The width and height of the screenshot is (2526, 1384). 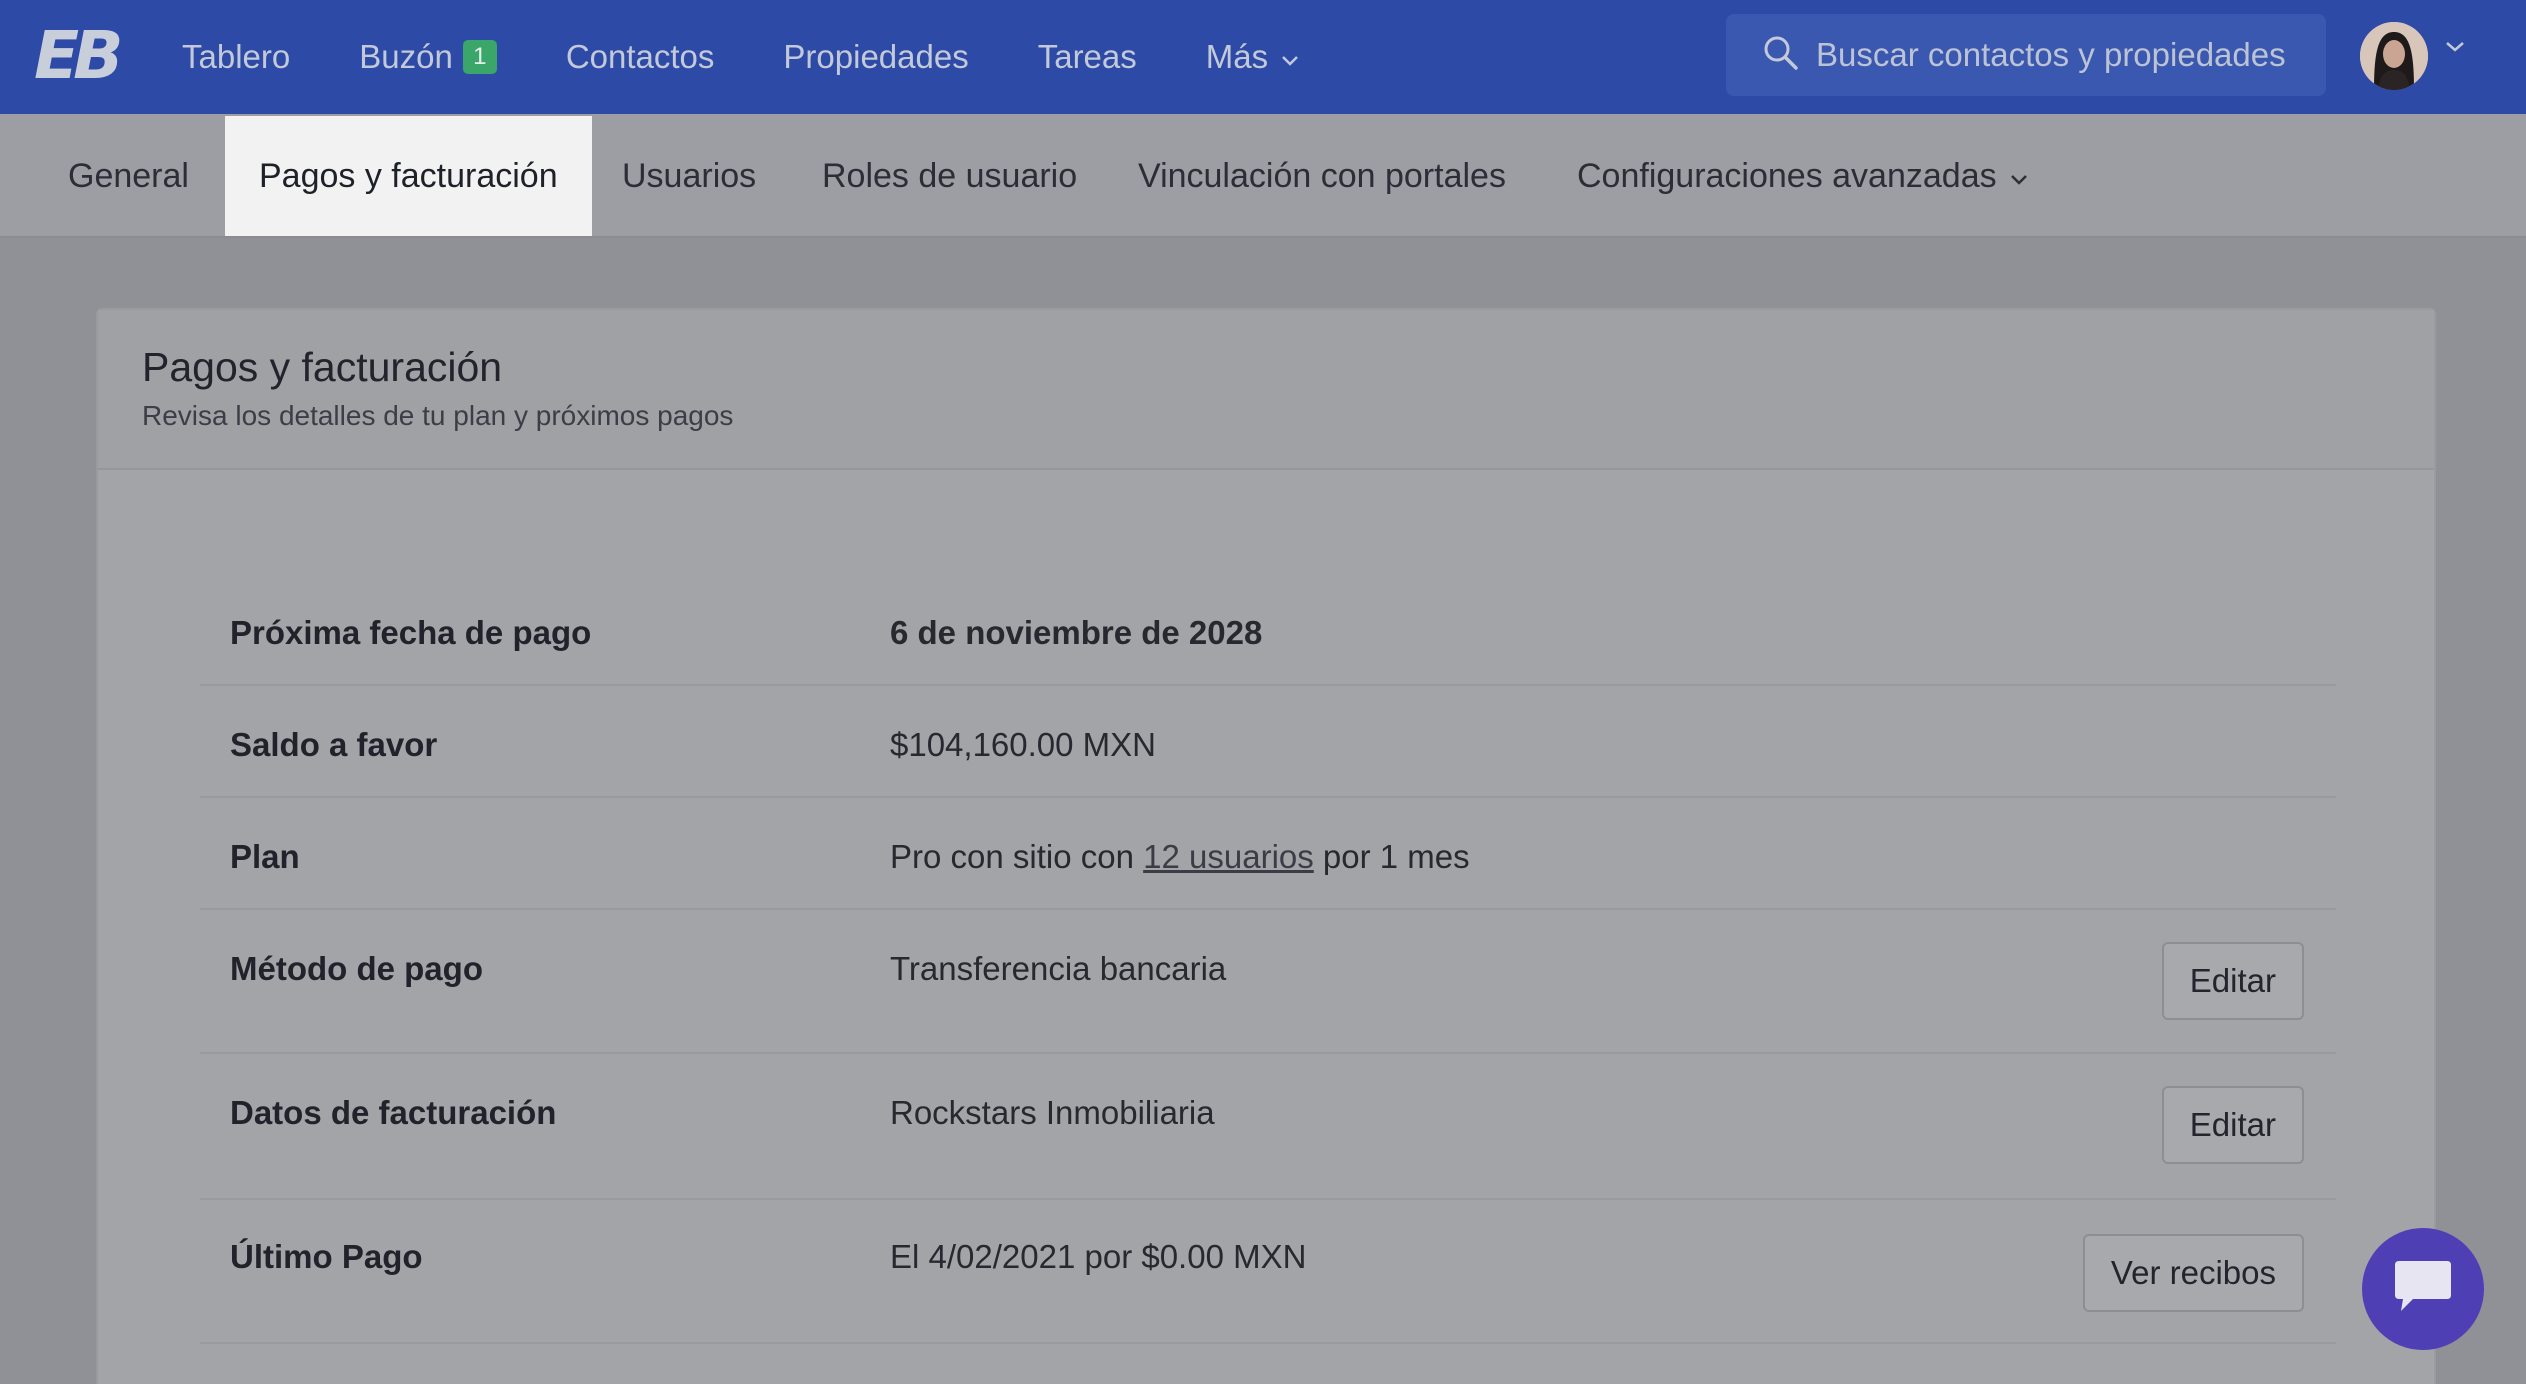 I want to click on search-box, so click(x=2026, y=55).